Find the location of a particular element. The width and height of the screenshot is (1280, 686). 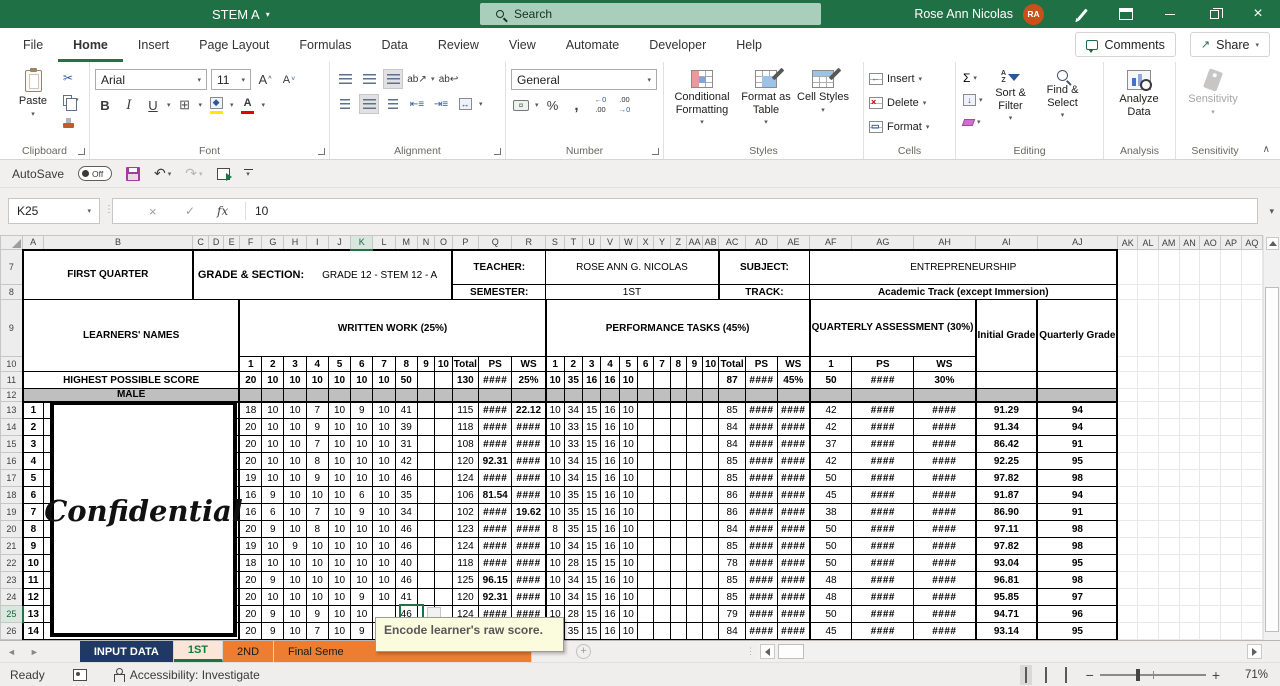

zoom-level: 71% is located at coordinates (1247, 675).